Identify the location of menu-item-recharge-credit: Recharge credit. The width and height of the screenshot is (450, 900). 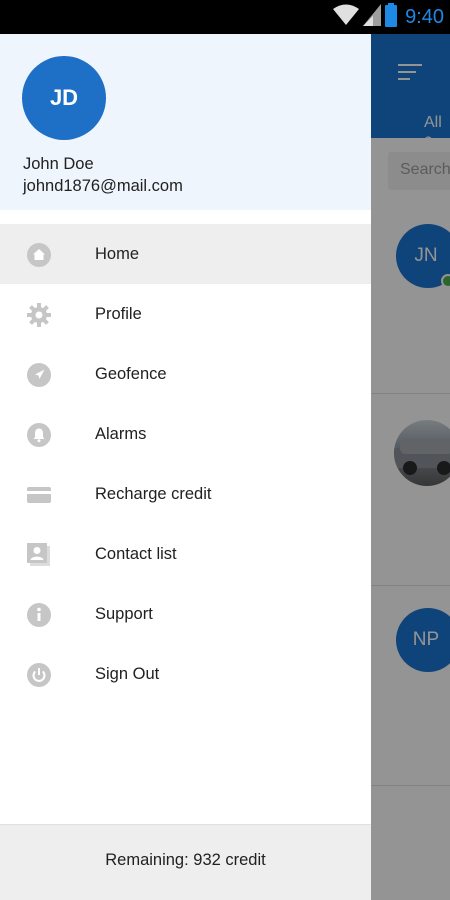
(185, 494).